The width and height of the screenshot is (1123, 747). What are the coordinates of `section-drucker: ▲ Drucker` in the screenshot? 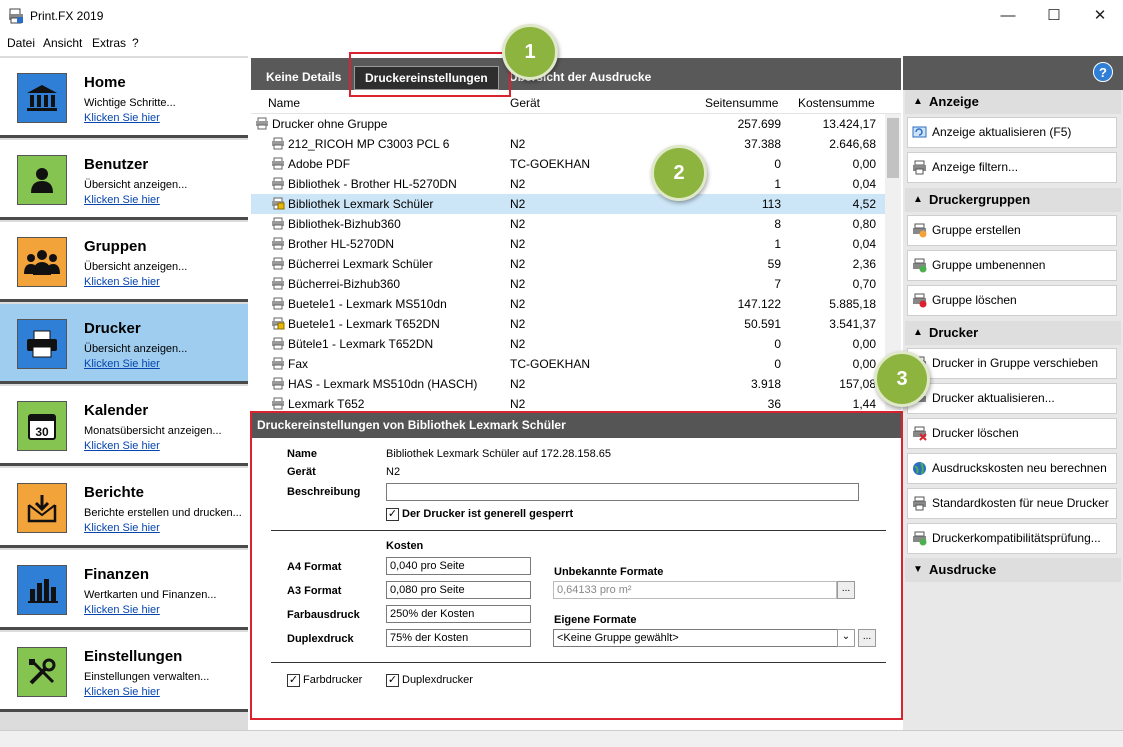 It's located at (1013, 333).